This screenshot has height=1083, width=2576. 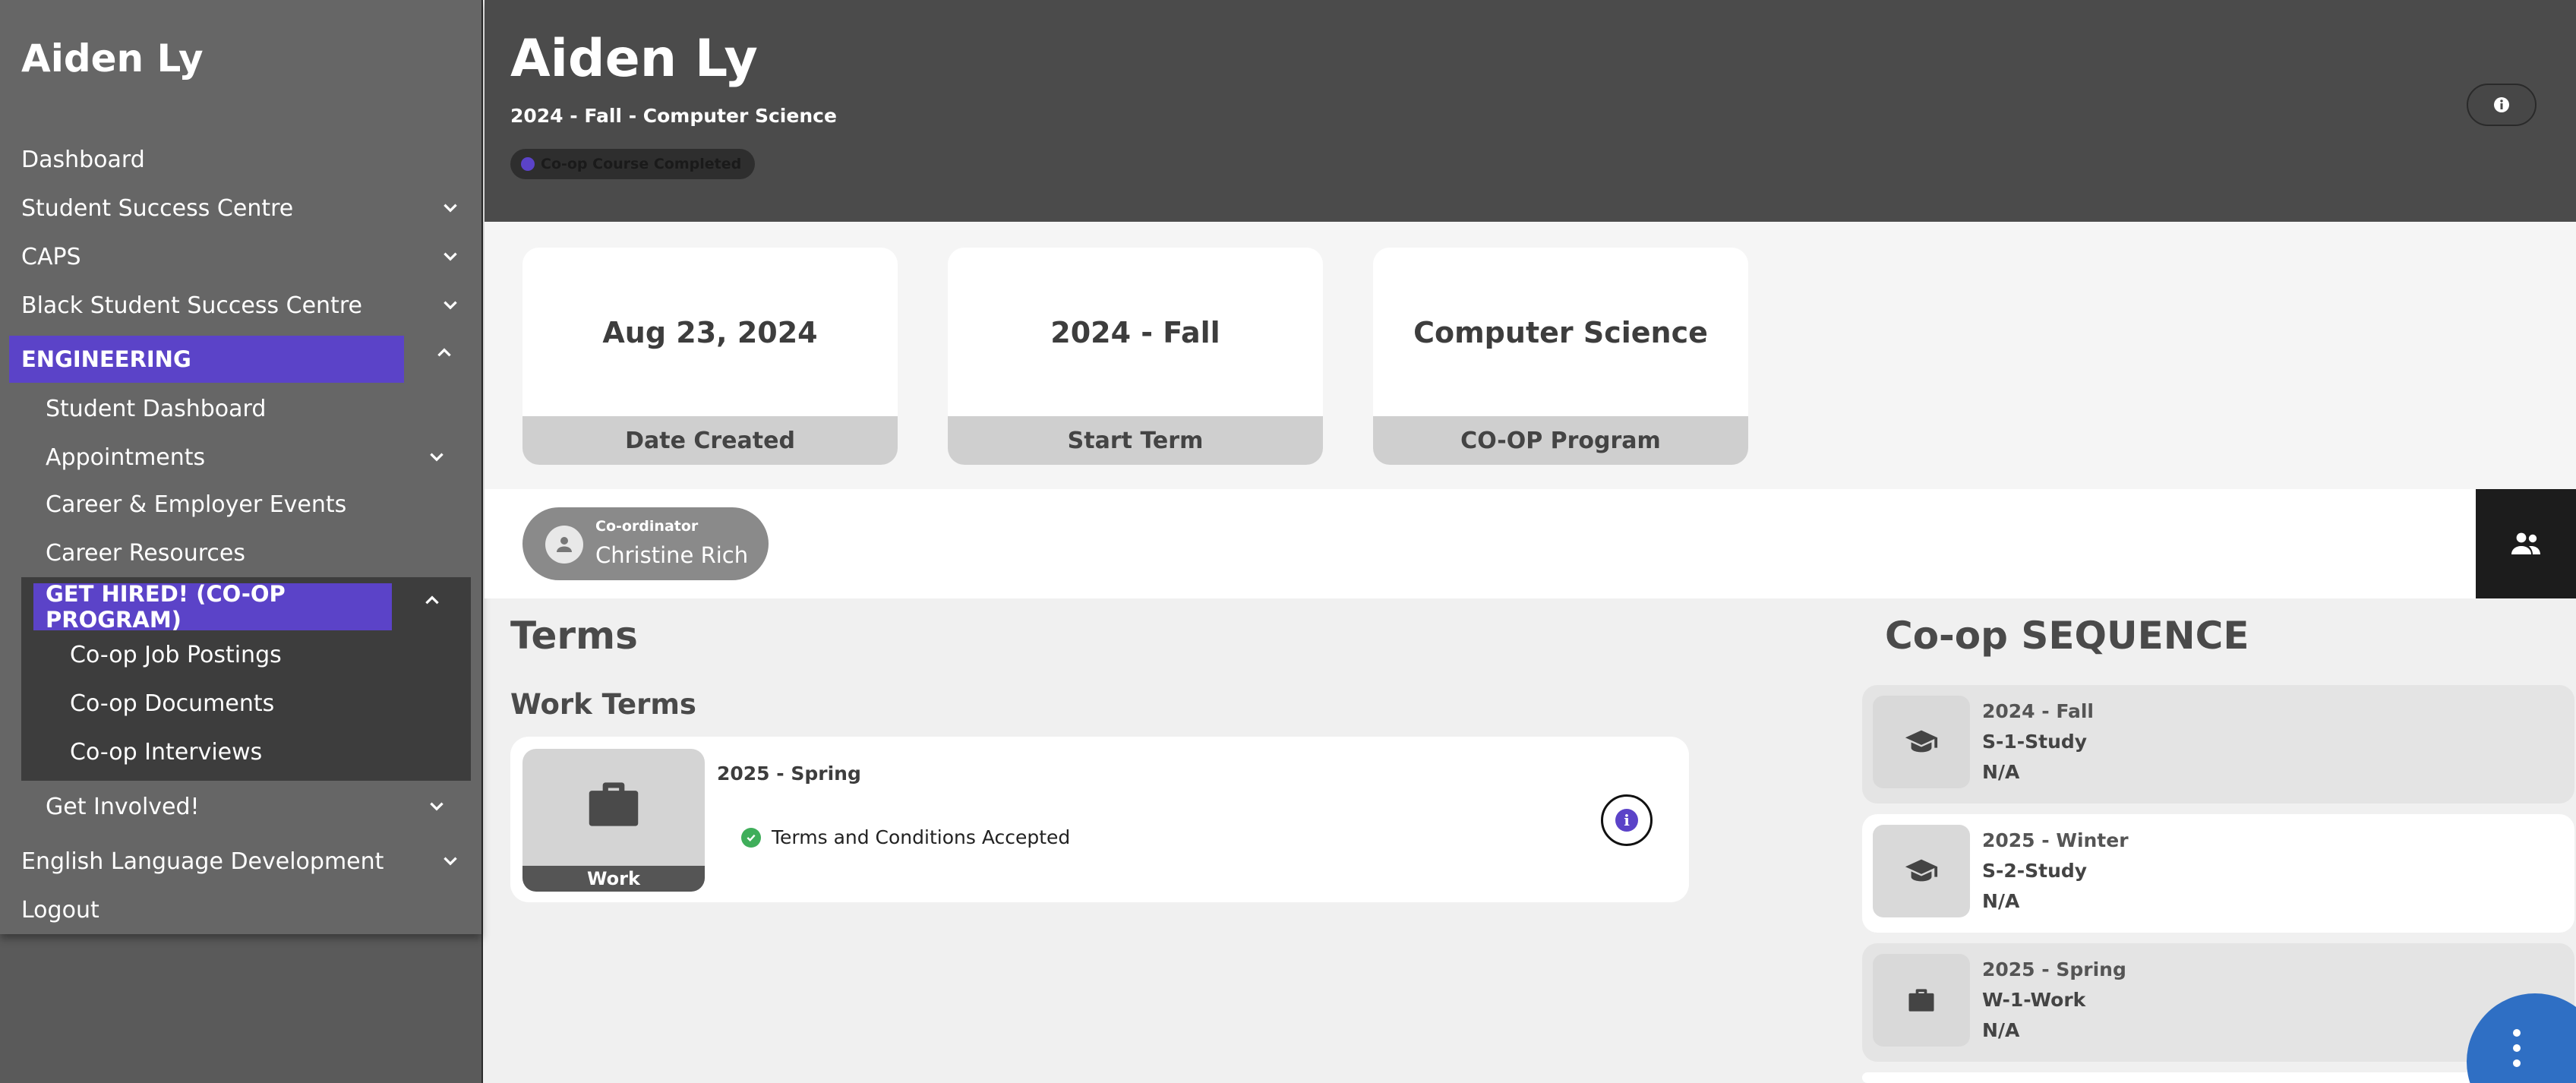 I want to click on term-thumbnail: Work, so click(x=613, y=820).